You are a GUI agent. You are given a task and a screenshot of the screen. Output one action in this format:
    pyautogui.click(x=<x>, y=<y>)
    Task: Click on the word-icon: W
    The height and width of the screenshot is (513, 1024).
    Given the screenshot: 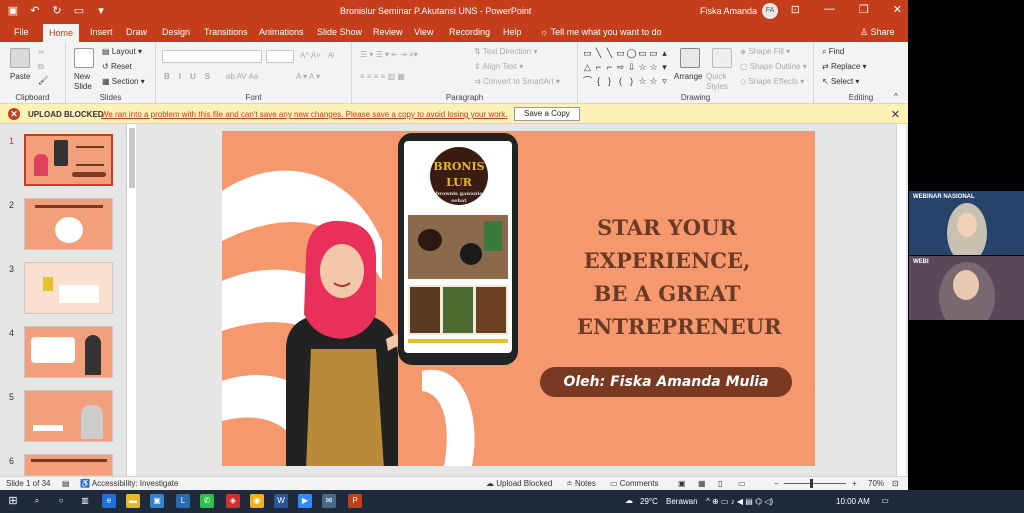 What is the action you would take?
    pyautogui.click(x=281, y=501)
    